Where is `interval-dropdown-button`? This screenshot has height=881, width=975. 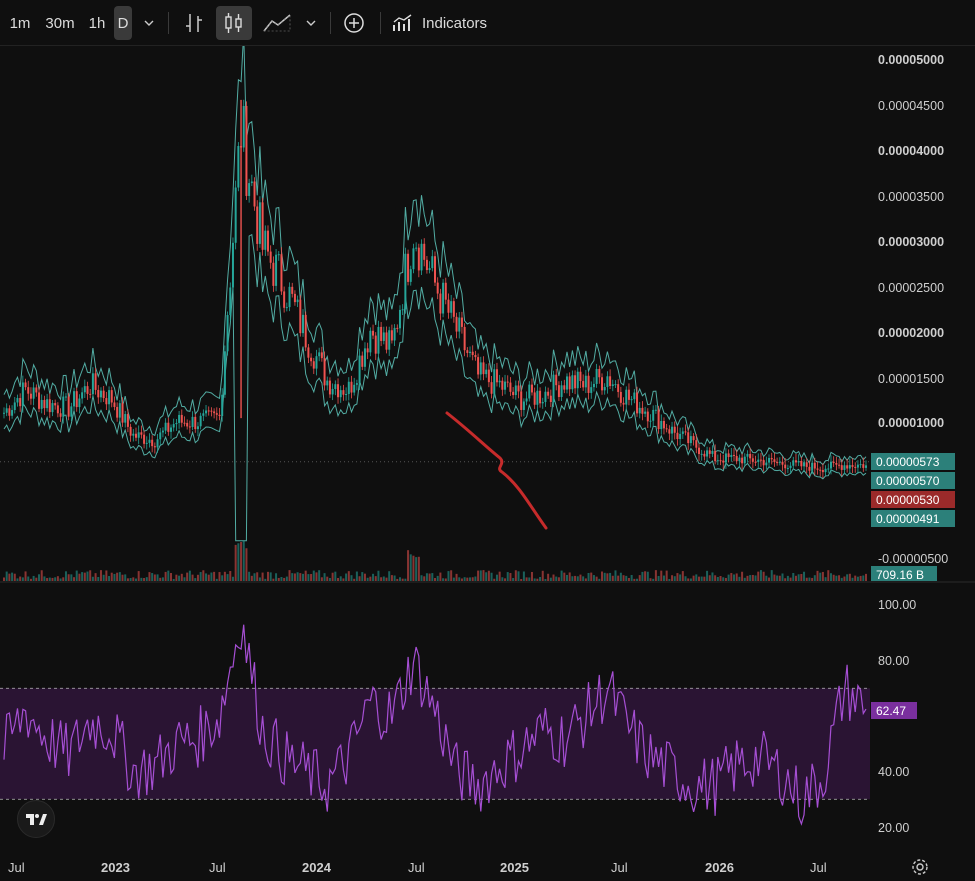 interval-dropdown-button is located at coordinates (149, 23).